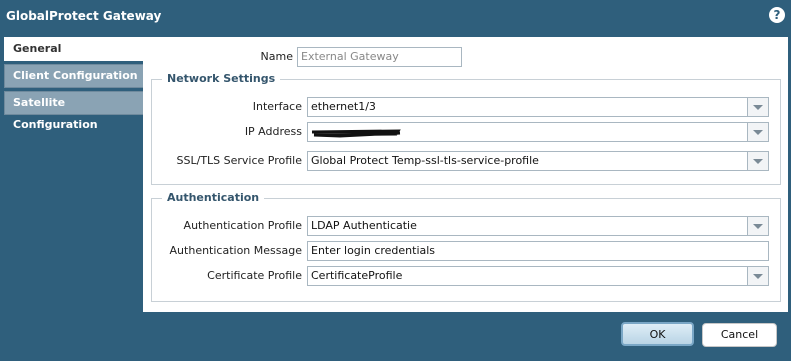  Describe the element at coordinates (221, 78) in the screenshot. I see `network-settings-legend: Network Settings` at that location.